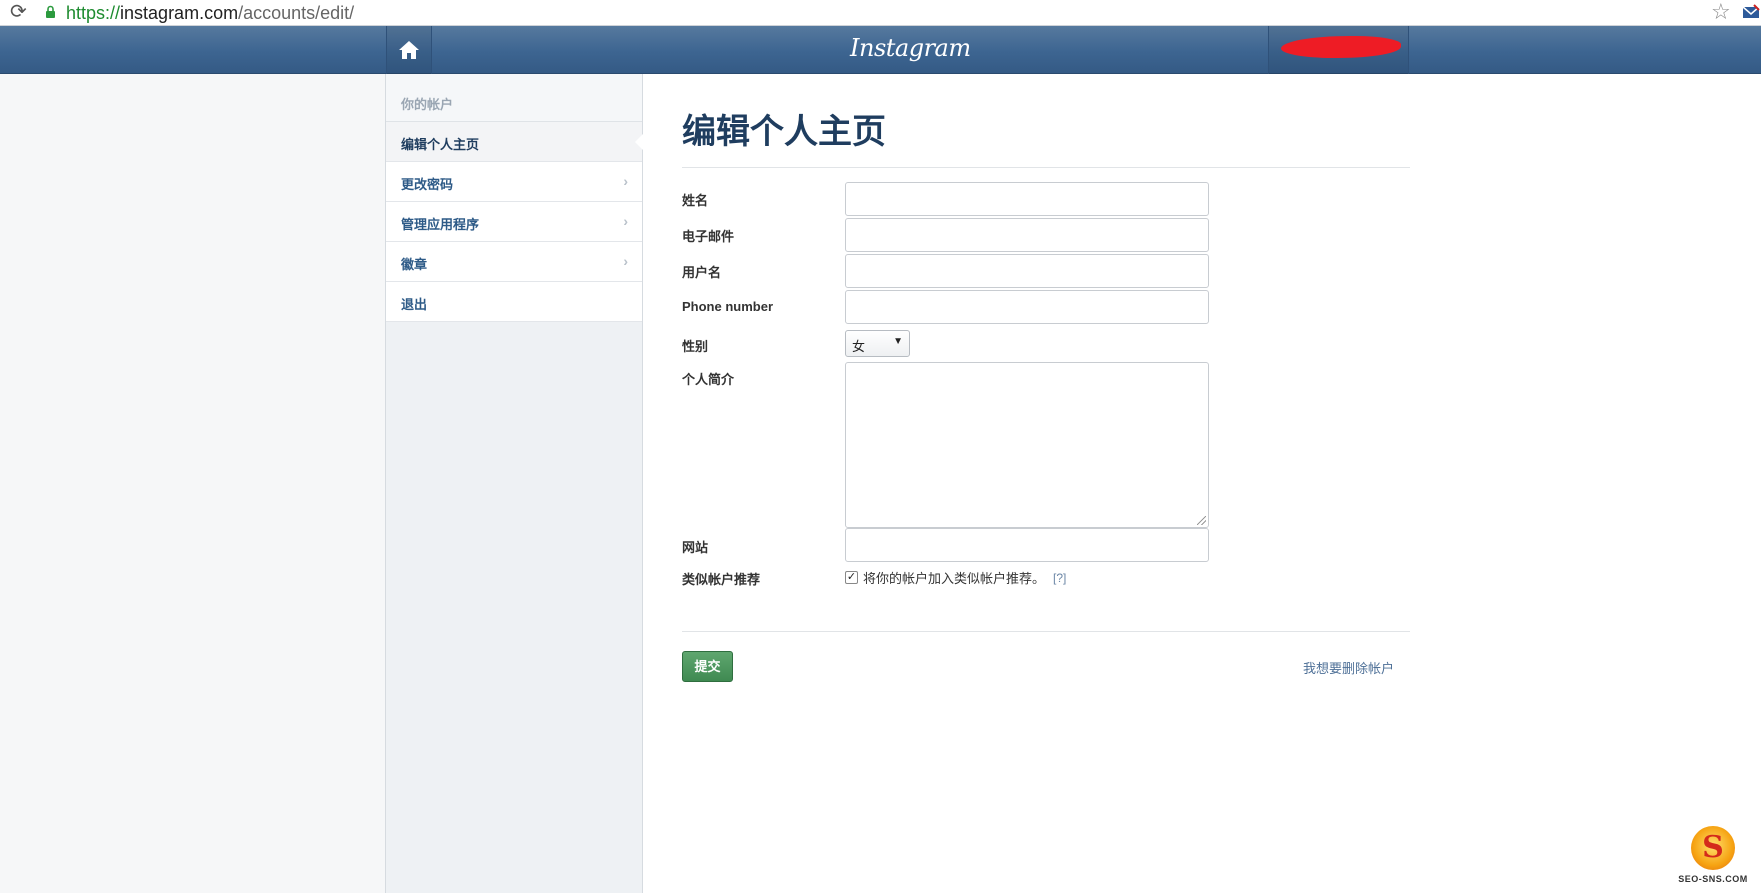 This screenshot has width=1761, height=893. What do you see at coordinates (1027, 235) in the screenshot?
I see `email-field` at bounding box center [1027, 235].